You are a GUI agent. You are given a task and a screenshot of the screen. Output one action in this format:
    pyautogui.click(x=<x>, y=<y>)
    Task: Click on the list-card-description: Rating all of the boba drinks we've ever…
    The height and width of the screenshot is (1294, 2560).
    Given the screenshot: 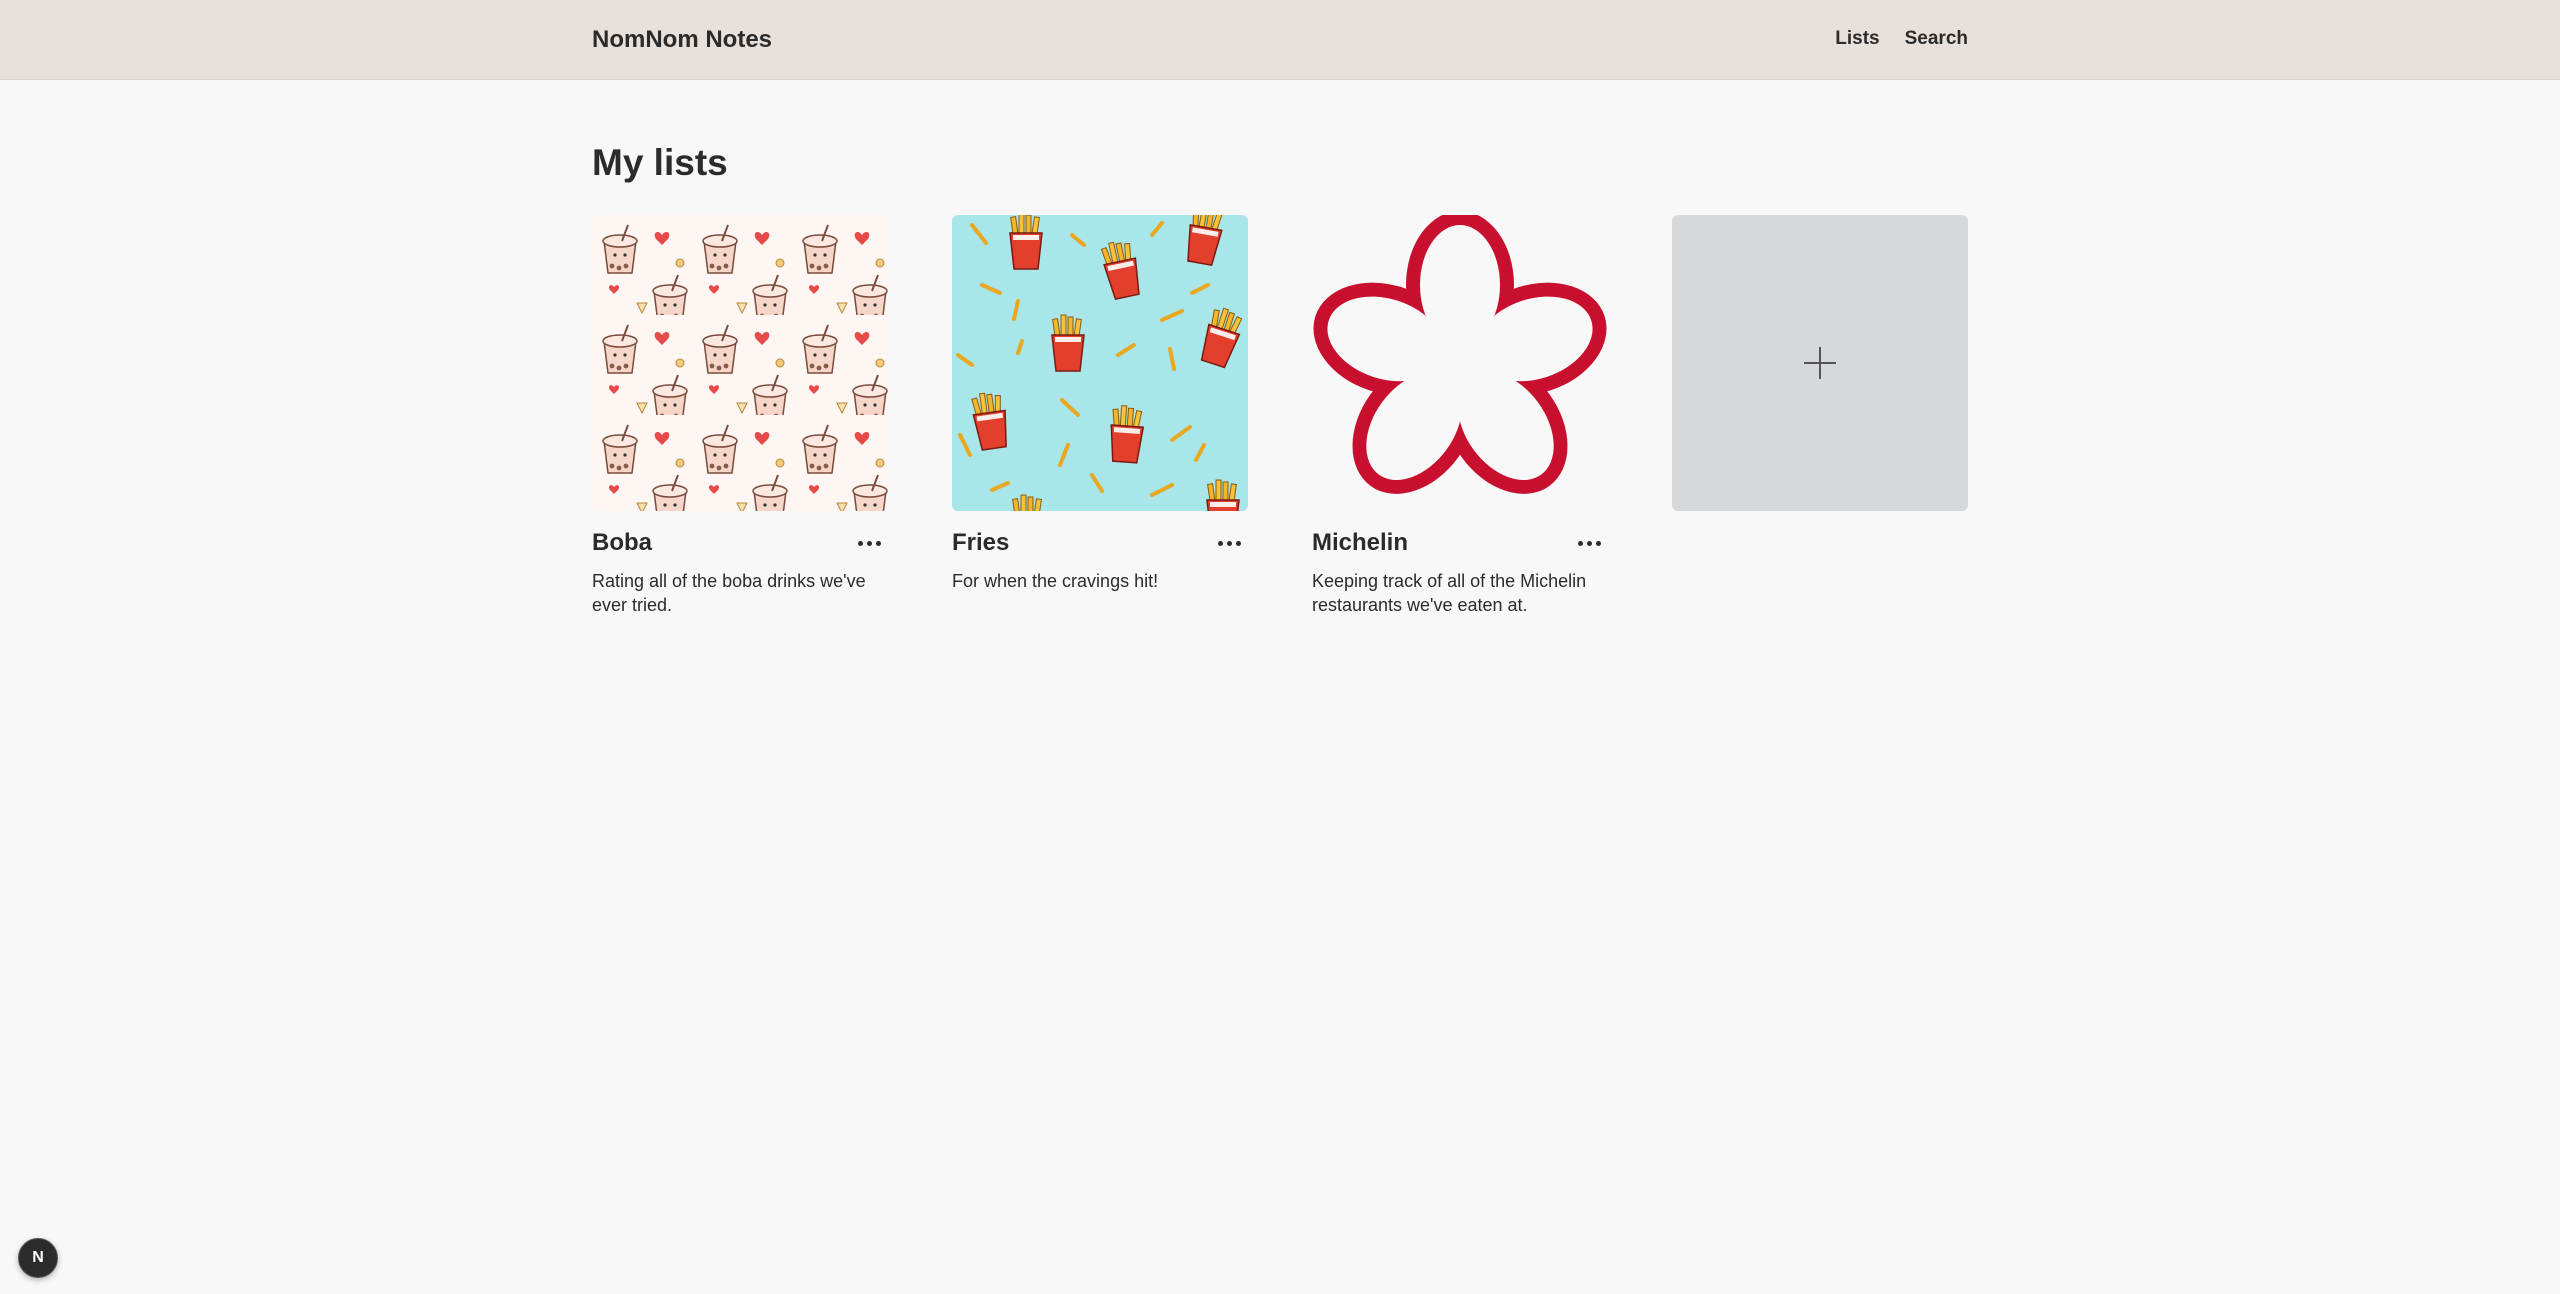 What is the action you would take?
    pyautogui.click(x=729, y=593)
    